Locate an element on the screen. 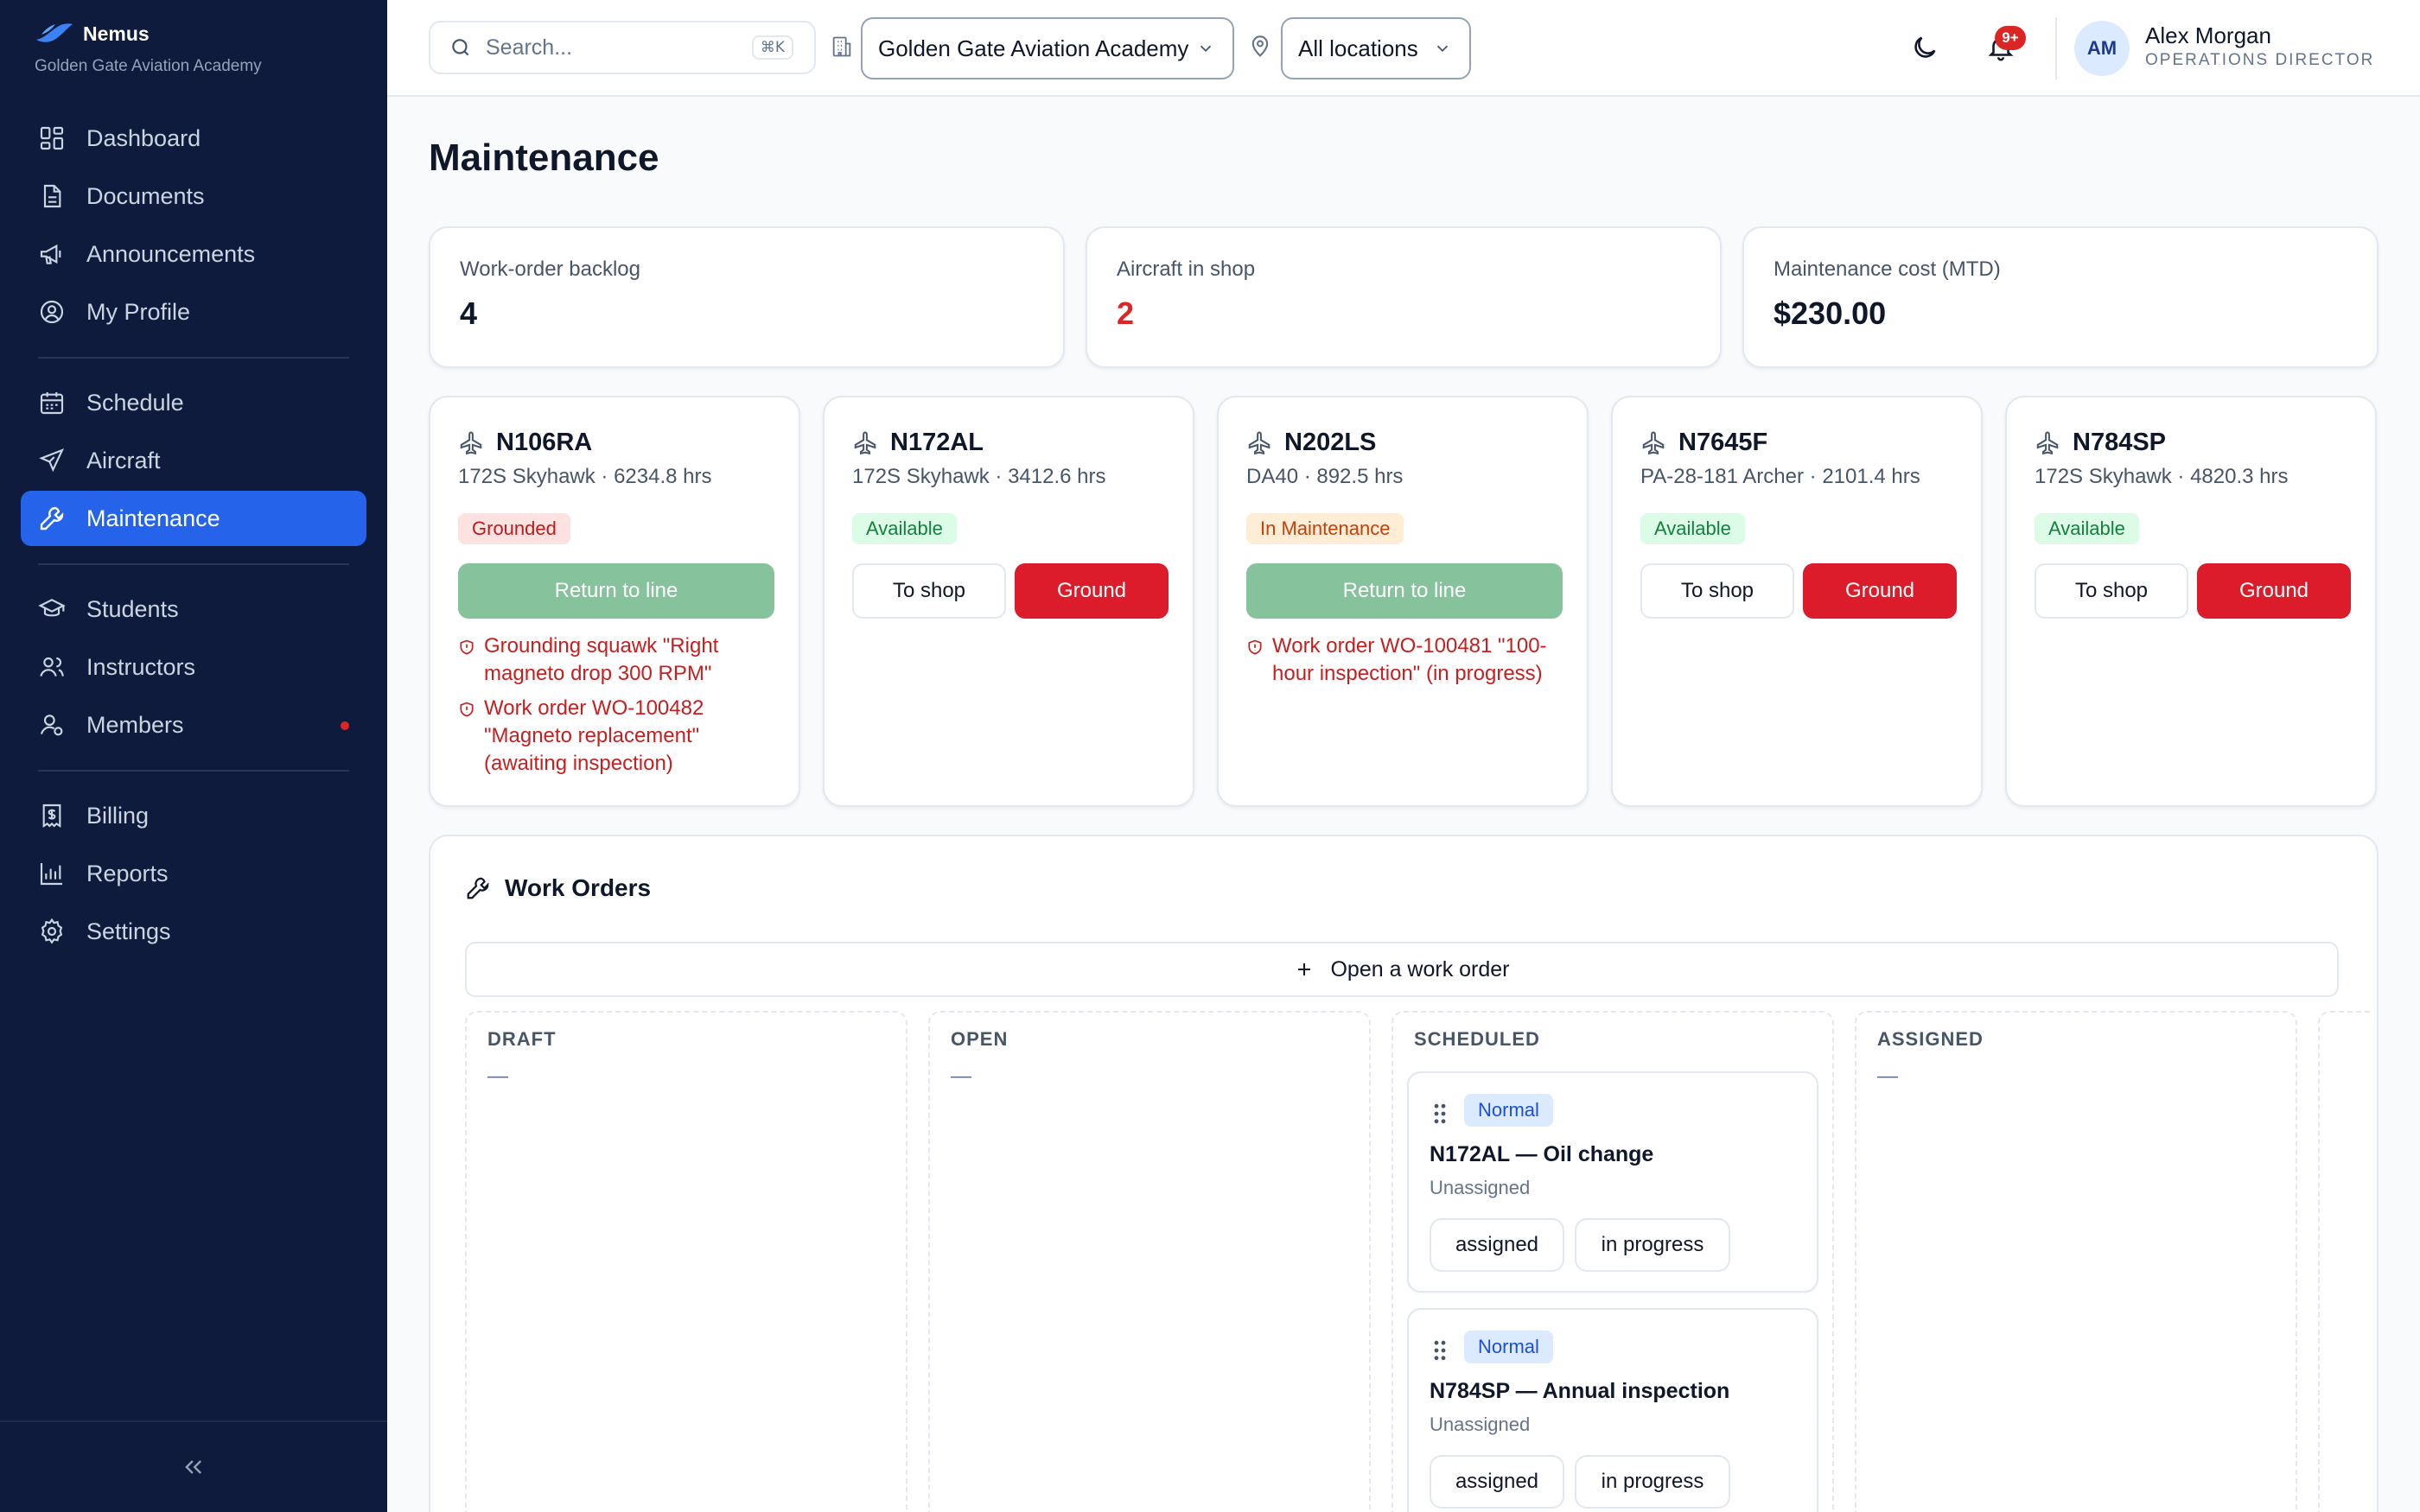  priority-badge: Normal is located at coordinates (1508, 1110).